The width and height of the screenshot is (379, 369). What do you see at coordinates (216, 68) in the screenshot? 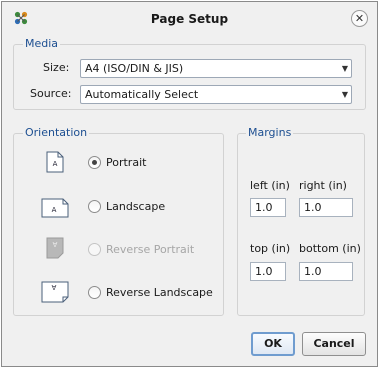
I see `size-select: A4 (ISO/DIN & JIS) ▼` at bounding box center [216, 68].